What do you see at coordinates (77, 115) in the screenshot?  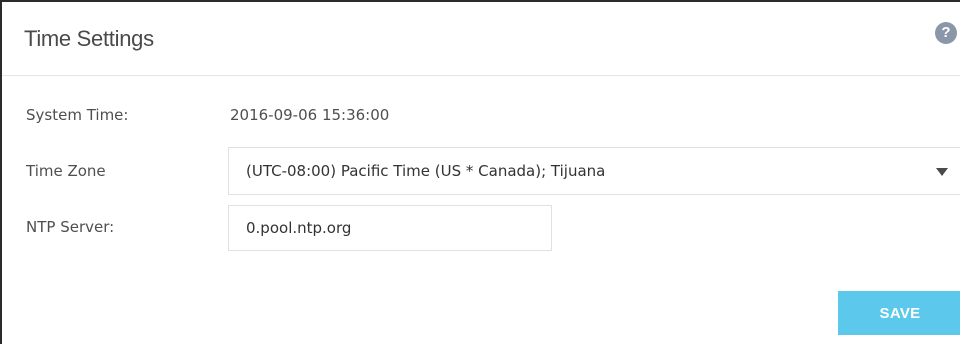 I see `system-time-label: System Time:` at bounding box center [77, 115].